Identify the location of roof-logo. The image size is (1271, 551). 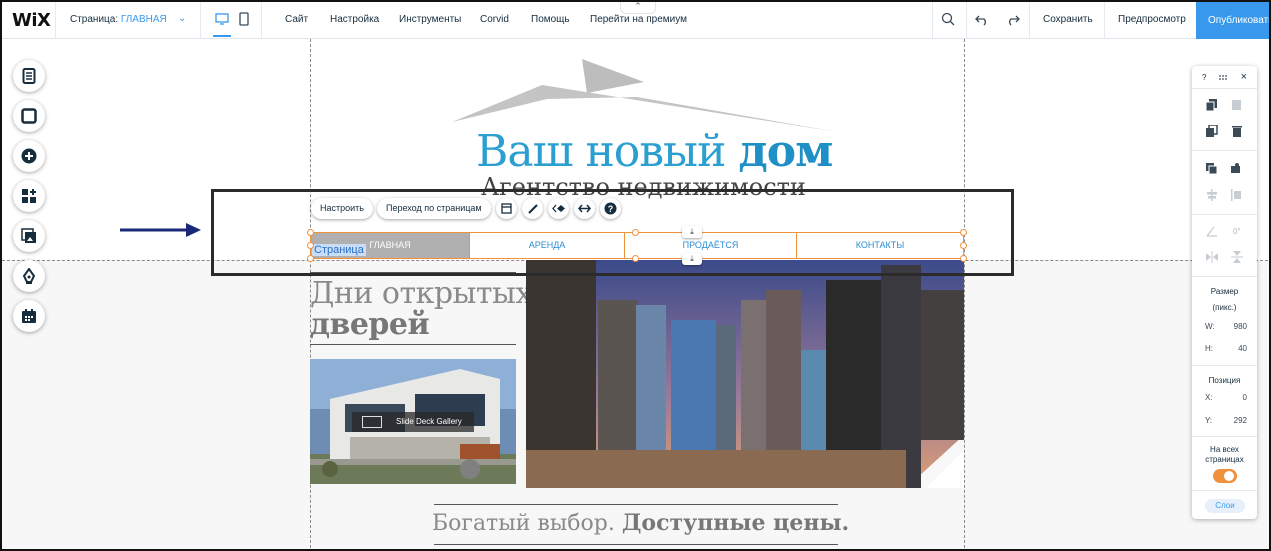
(644, 95).